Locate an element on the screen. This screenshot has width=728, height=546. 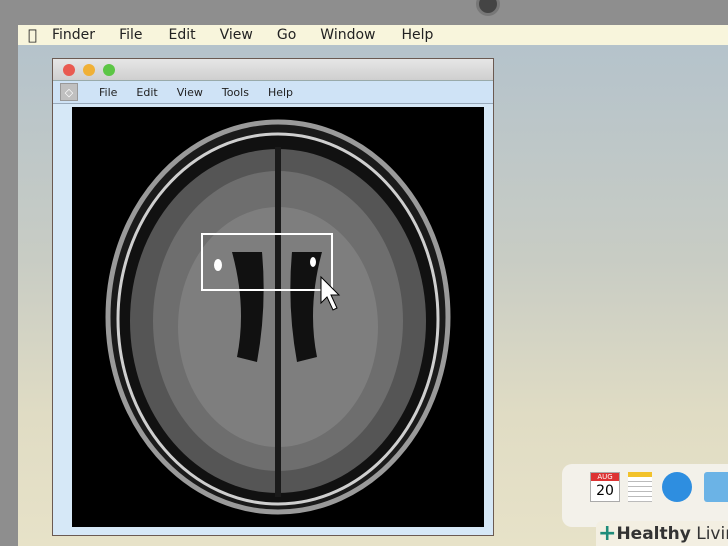
system-menu-bar:  Finder File Edit View Go Window Help is located at coordinates (373, 35).